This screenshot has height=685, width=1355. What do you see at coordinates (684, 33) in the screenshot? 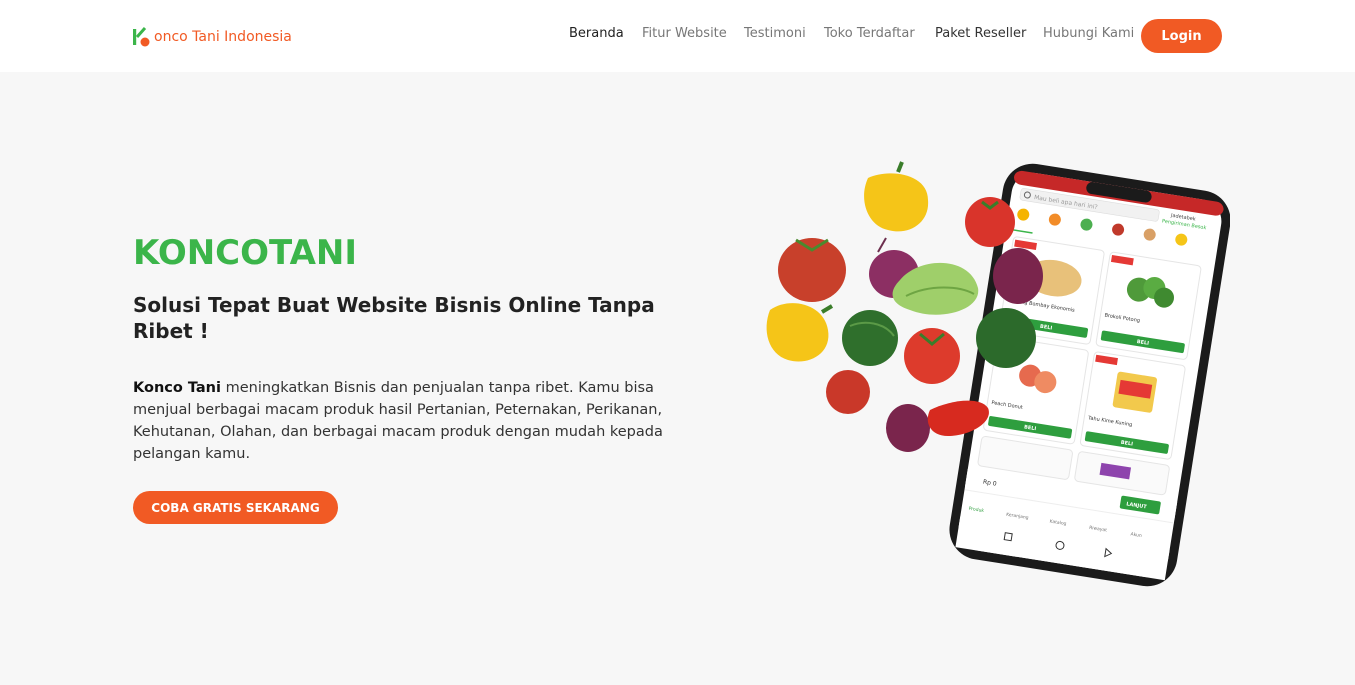
I see `nav-fitur-website: Fitur Website` at bounding box center [684, 33].